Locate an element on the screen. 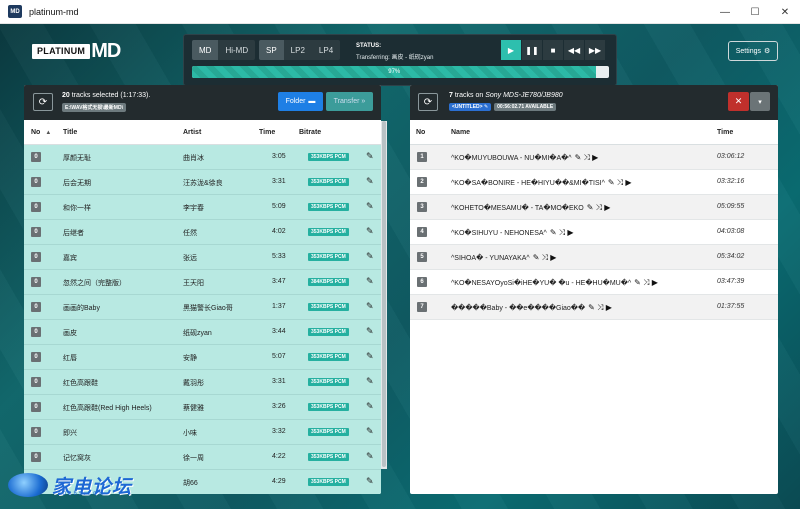  table-row: 0 红唇 安静 5:07 353KBPS PCM ✎ is located at coordinates (202, 357).